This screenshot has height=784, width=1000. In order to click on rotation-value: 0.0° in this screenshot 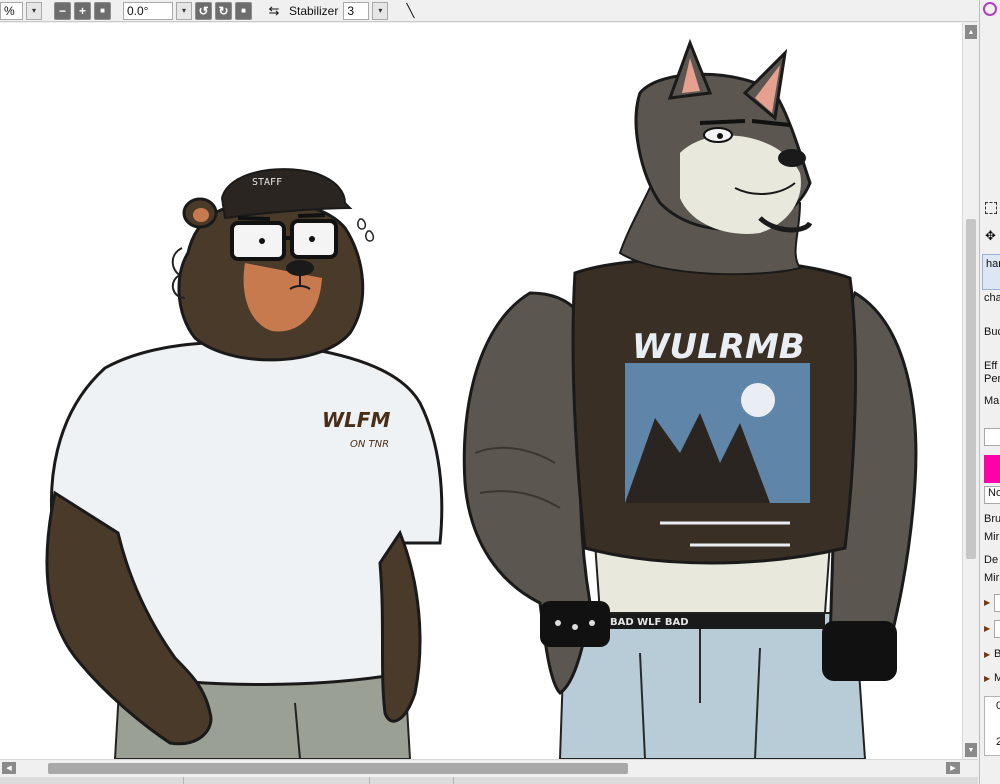, I will do `click(138, 10)`.